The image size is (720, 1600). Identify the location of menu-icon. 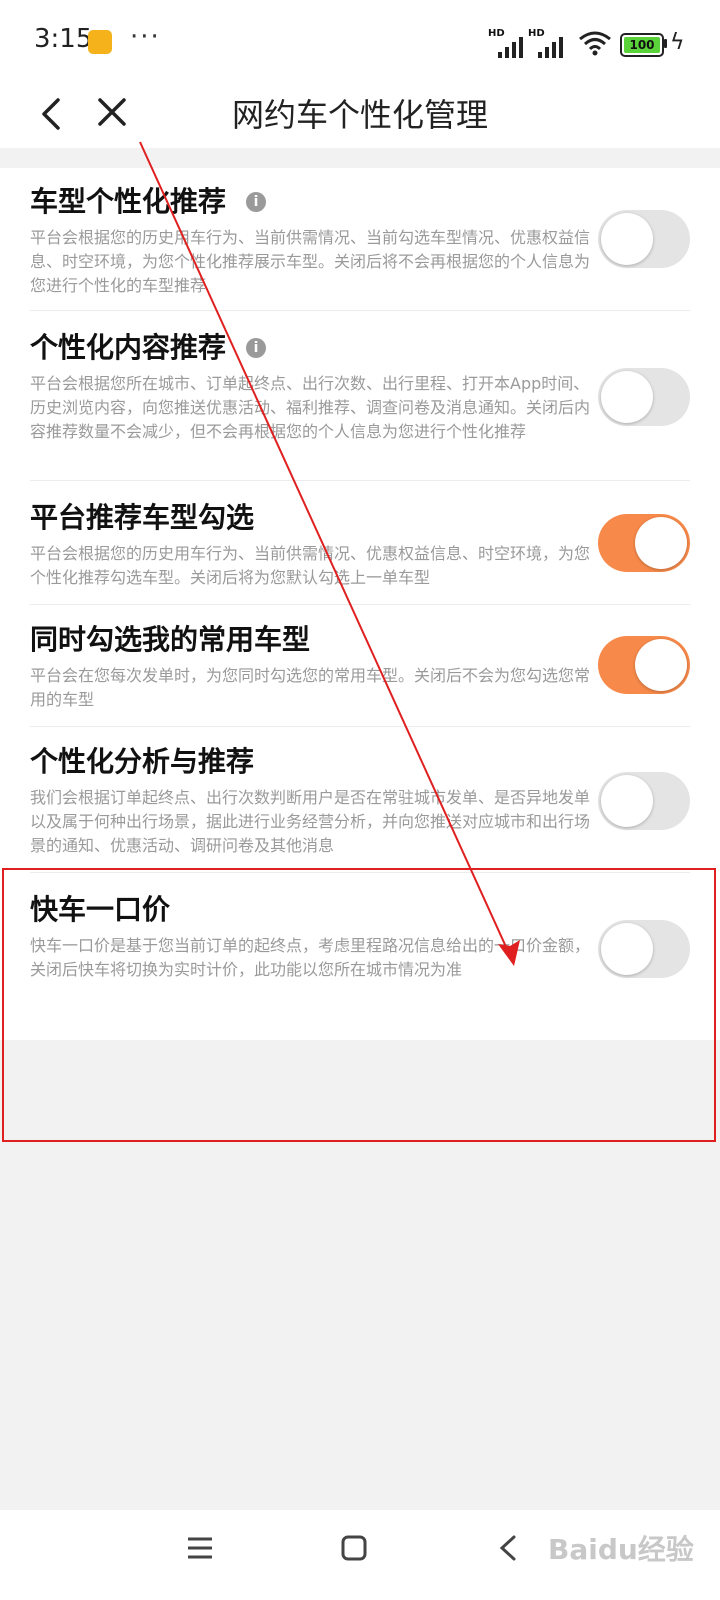
(200, 1548).